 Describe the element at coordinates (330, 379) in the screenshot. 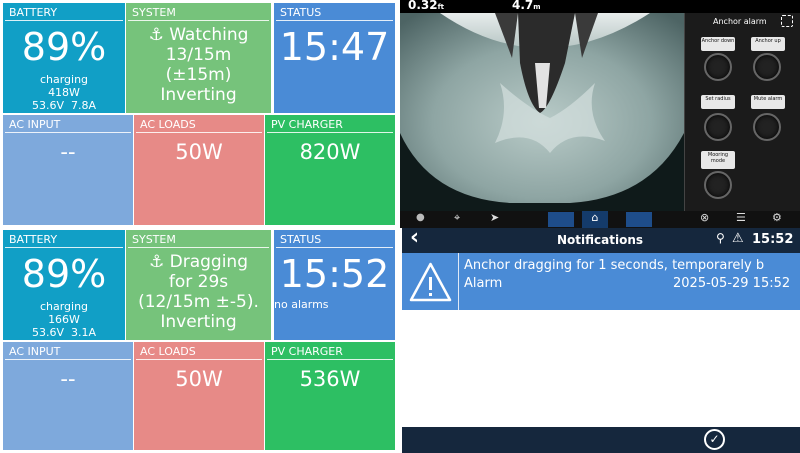

I see `pv-charger-value: 536W` at that location.